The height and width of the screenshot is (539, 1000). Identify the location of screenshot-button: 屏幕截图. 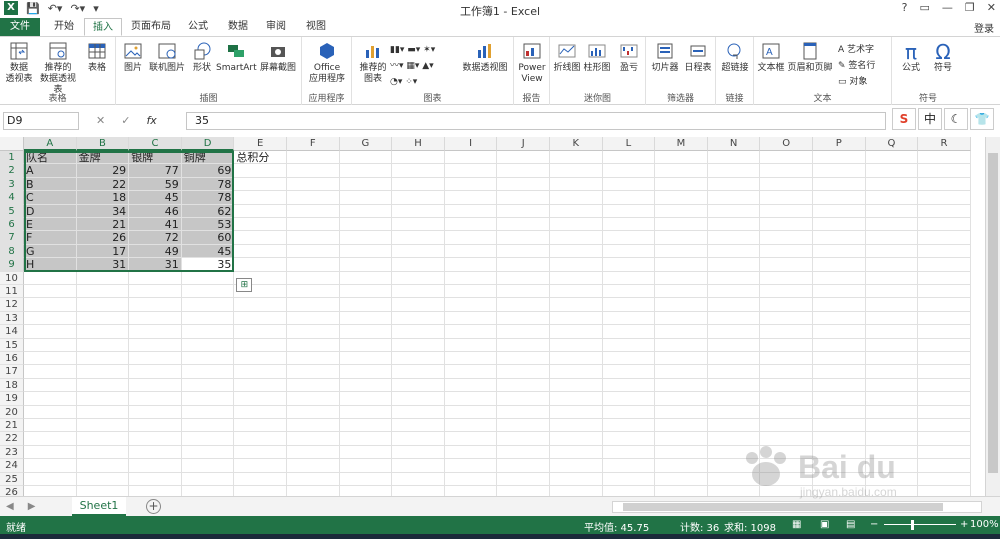
(278, 57).